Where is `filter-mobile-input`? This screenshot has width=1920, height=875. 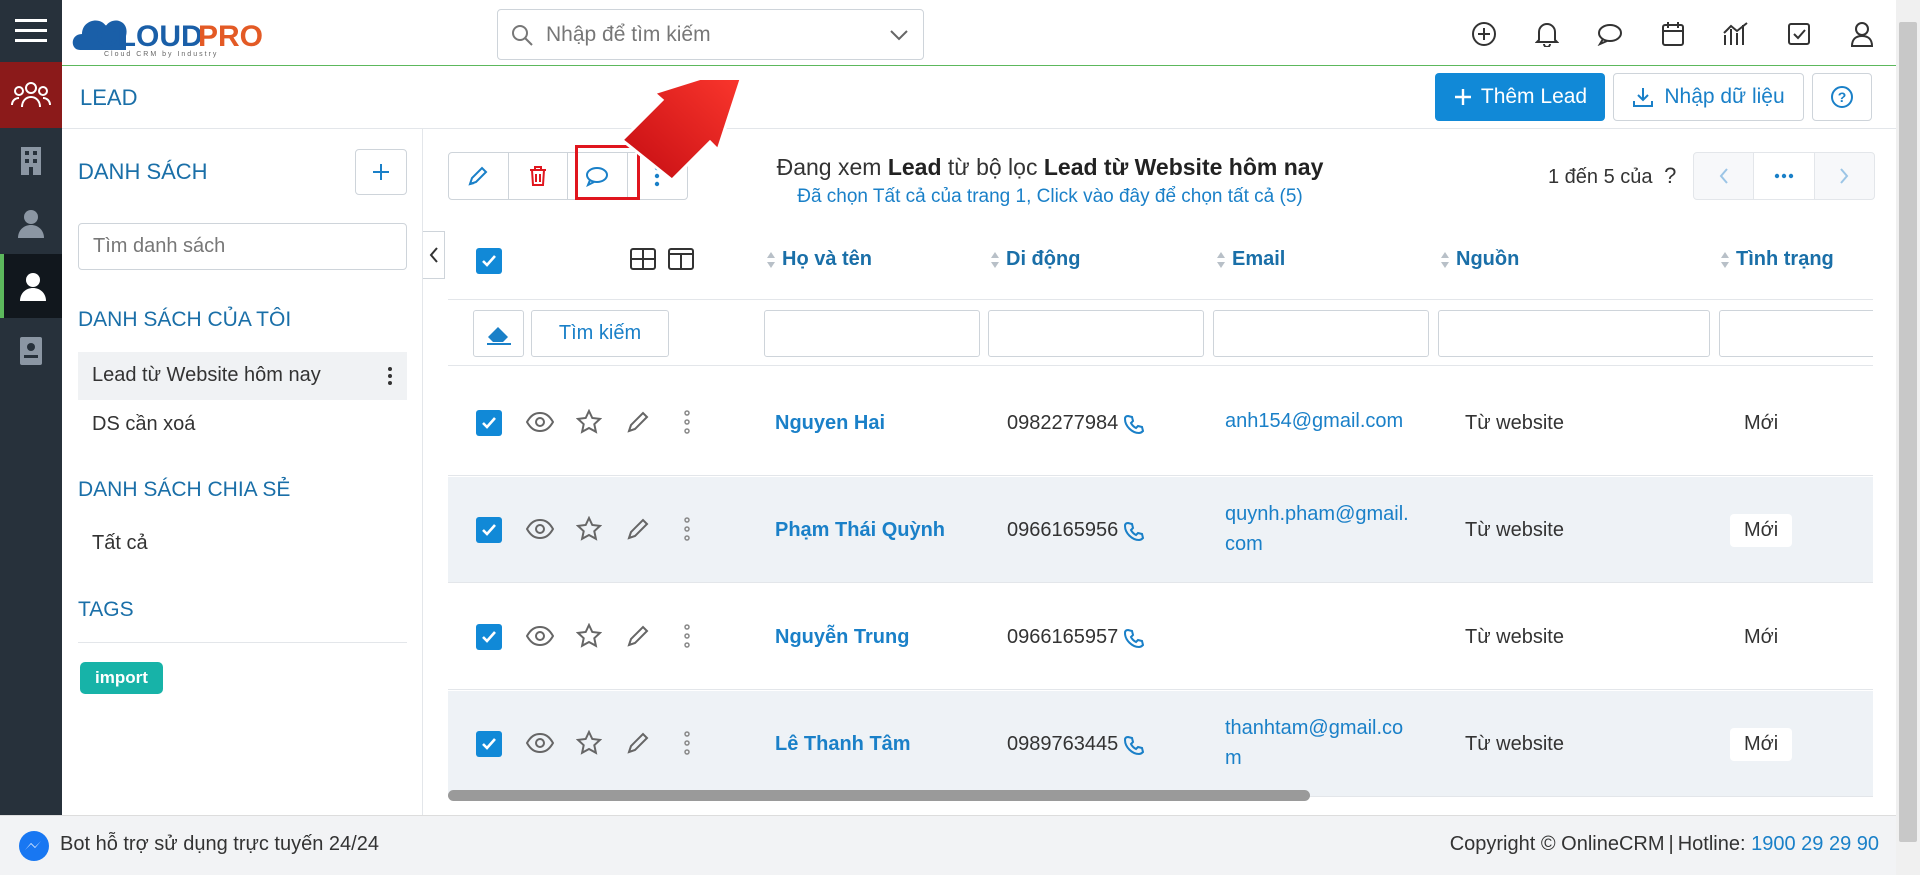
filter-mobile-input is located at coordinates (1096, 333).